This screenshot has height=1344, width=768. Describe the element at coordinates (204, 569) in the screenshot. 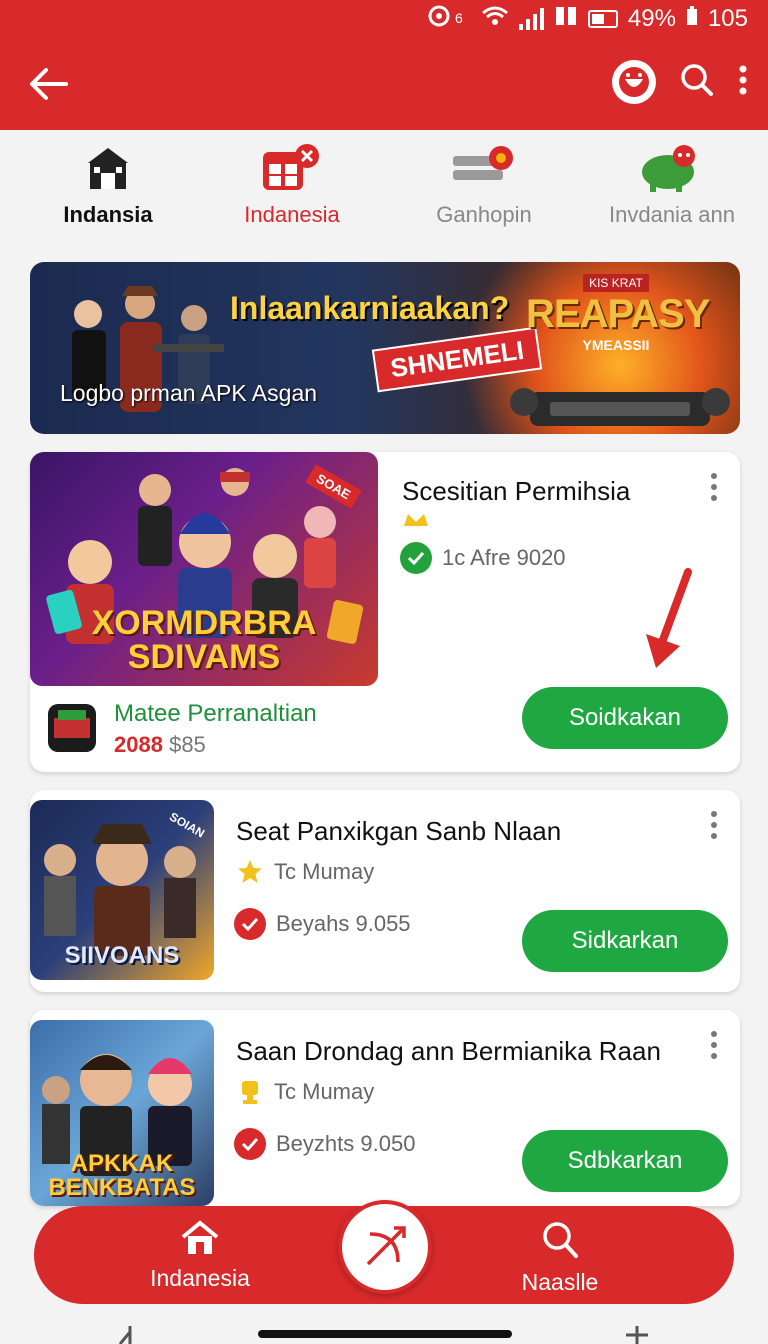

I see `app-card-1-artwork: SOAE XORMDRBRA SDIVAMS` at that location.